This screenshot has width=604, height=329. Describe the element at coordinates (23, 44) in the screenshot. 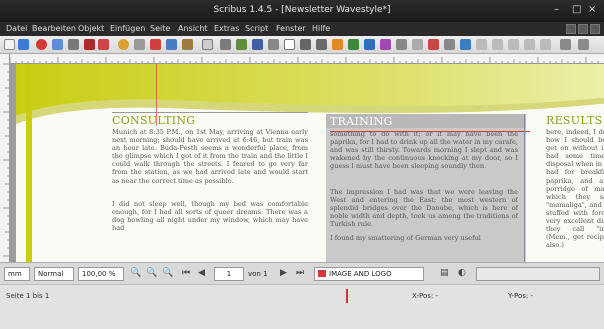

I see `open-document-icon` at that location.